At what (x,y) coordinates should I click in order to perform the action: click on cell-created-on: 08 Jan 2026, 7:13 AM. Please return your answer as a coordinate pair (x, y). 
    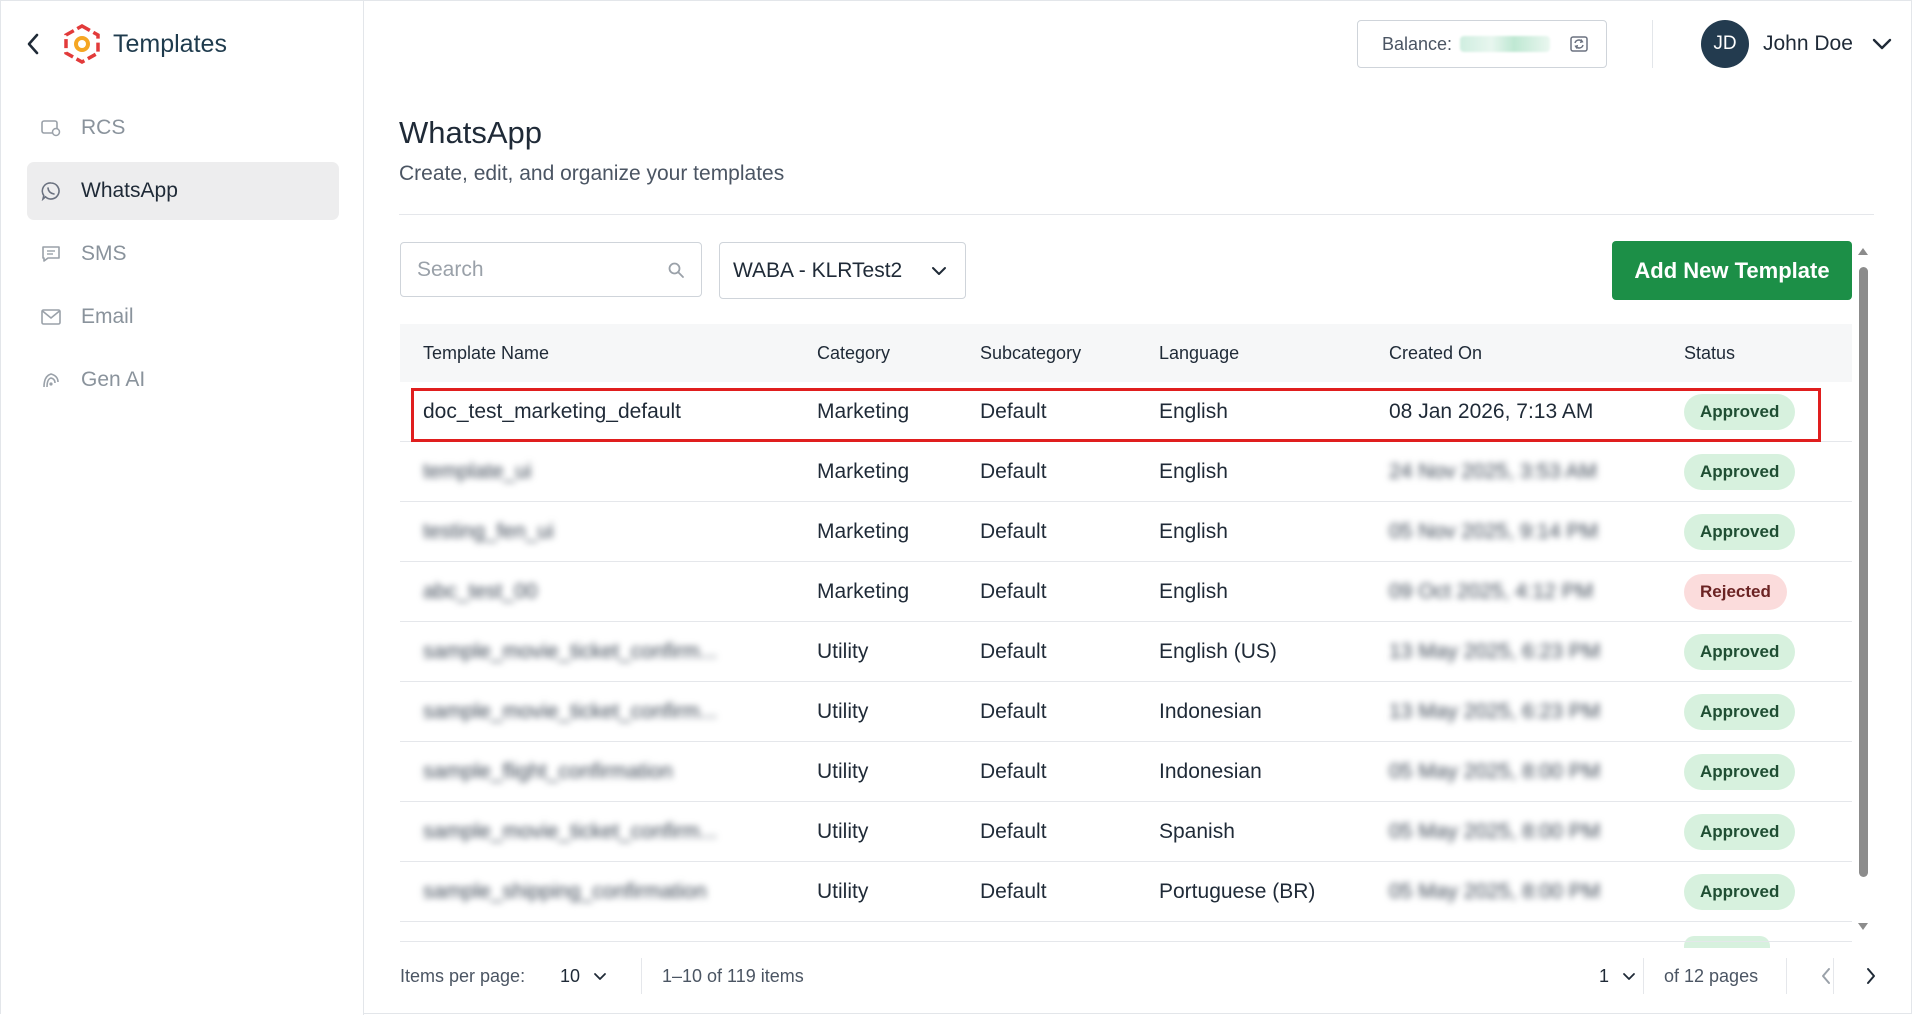
    Looking at the image, I should click on (1491, 411).